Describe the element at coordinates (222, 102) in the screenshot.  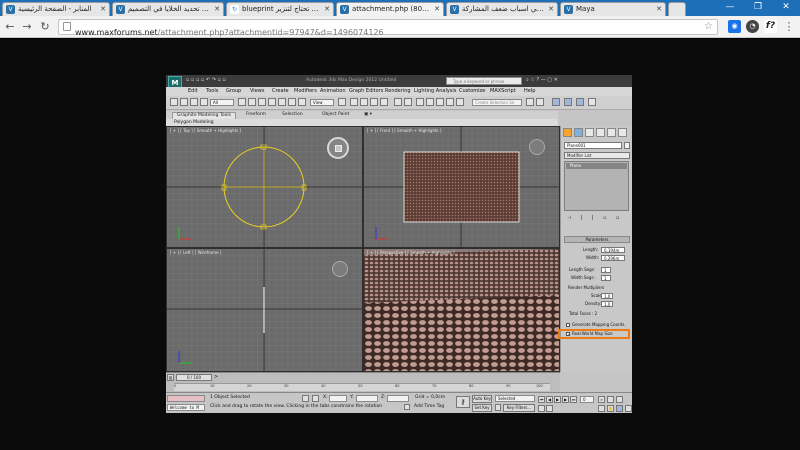
I see `selection-filter-dropdown: All` at that location.